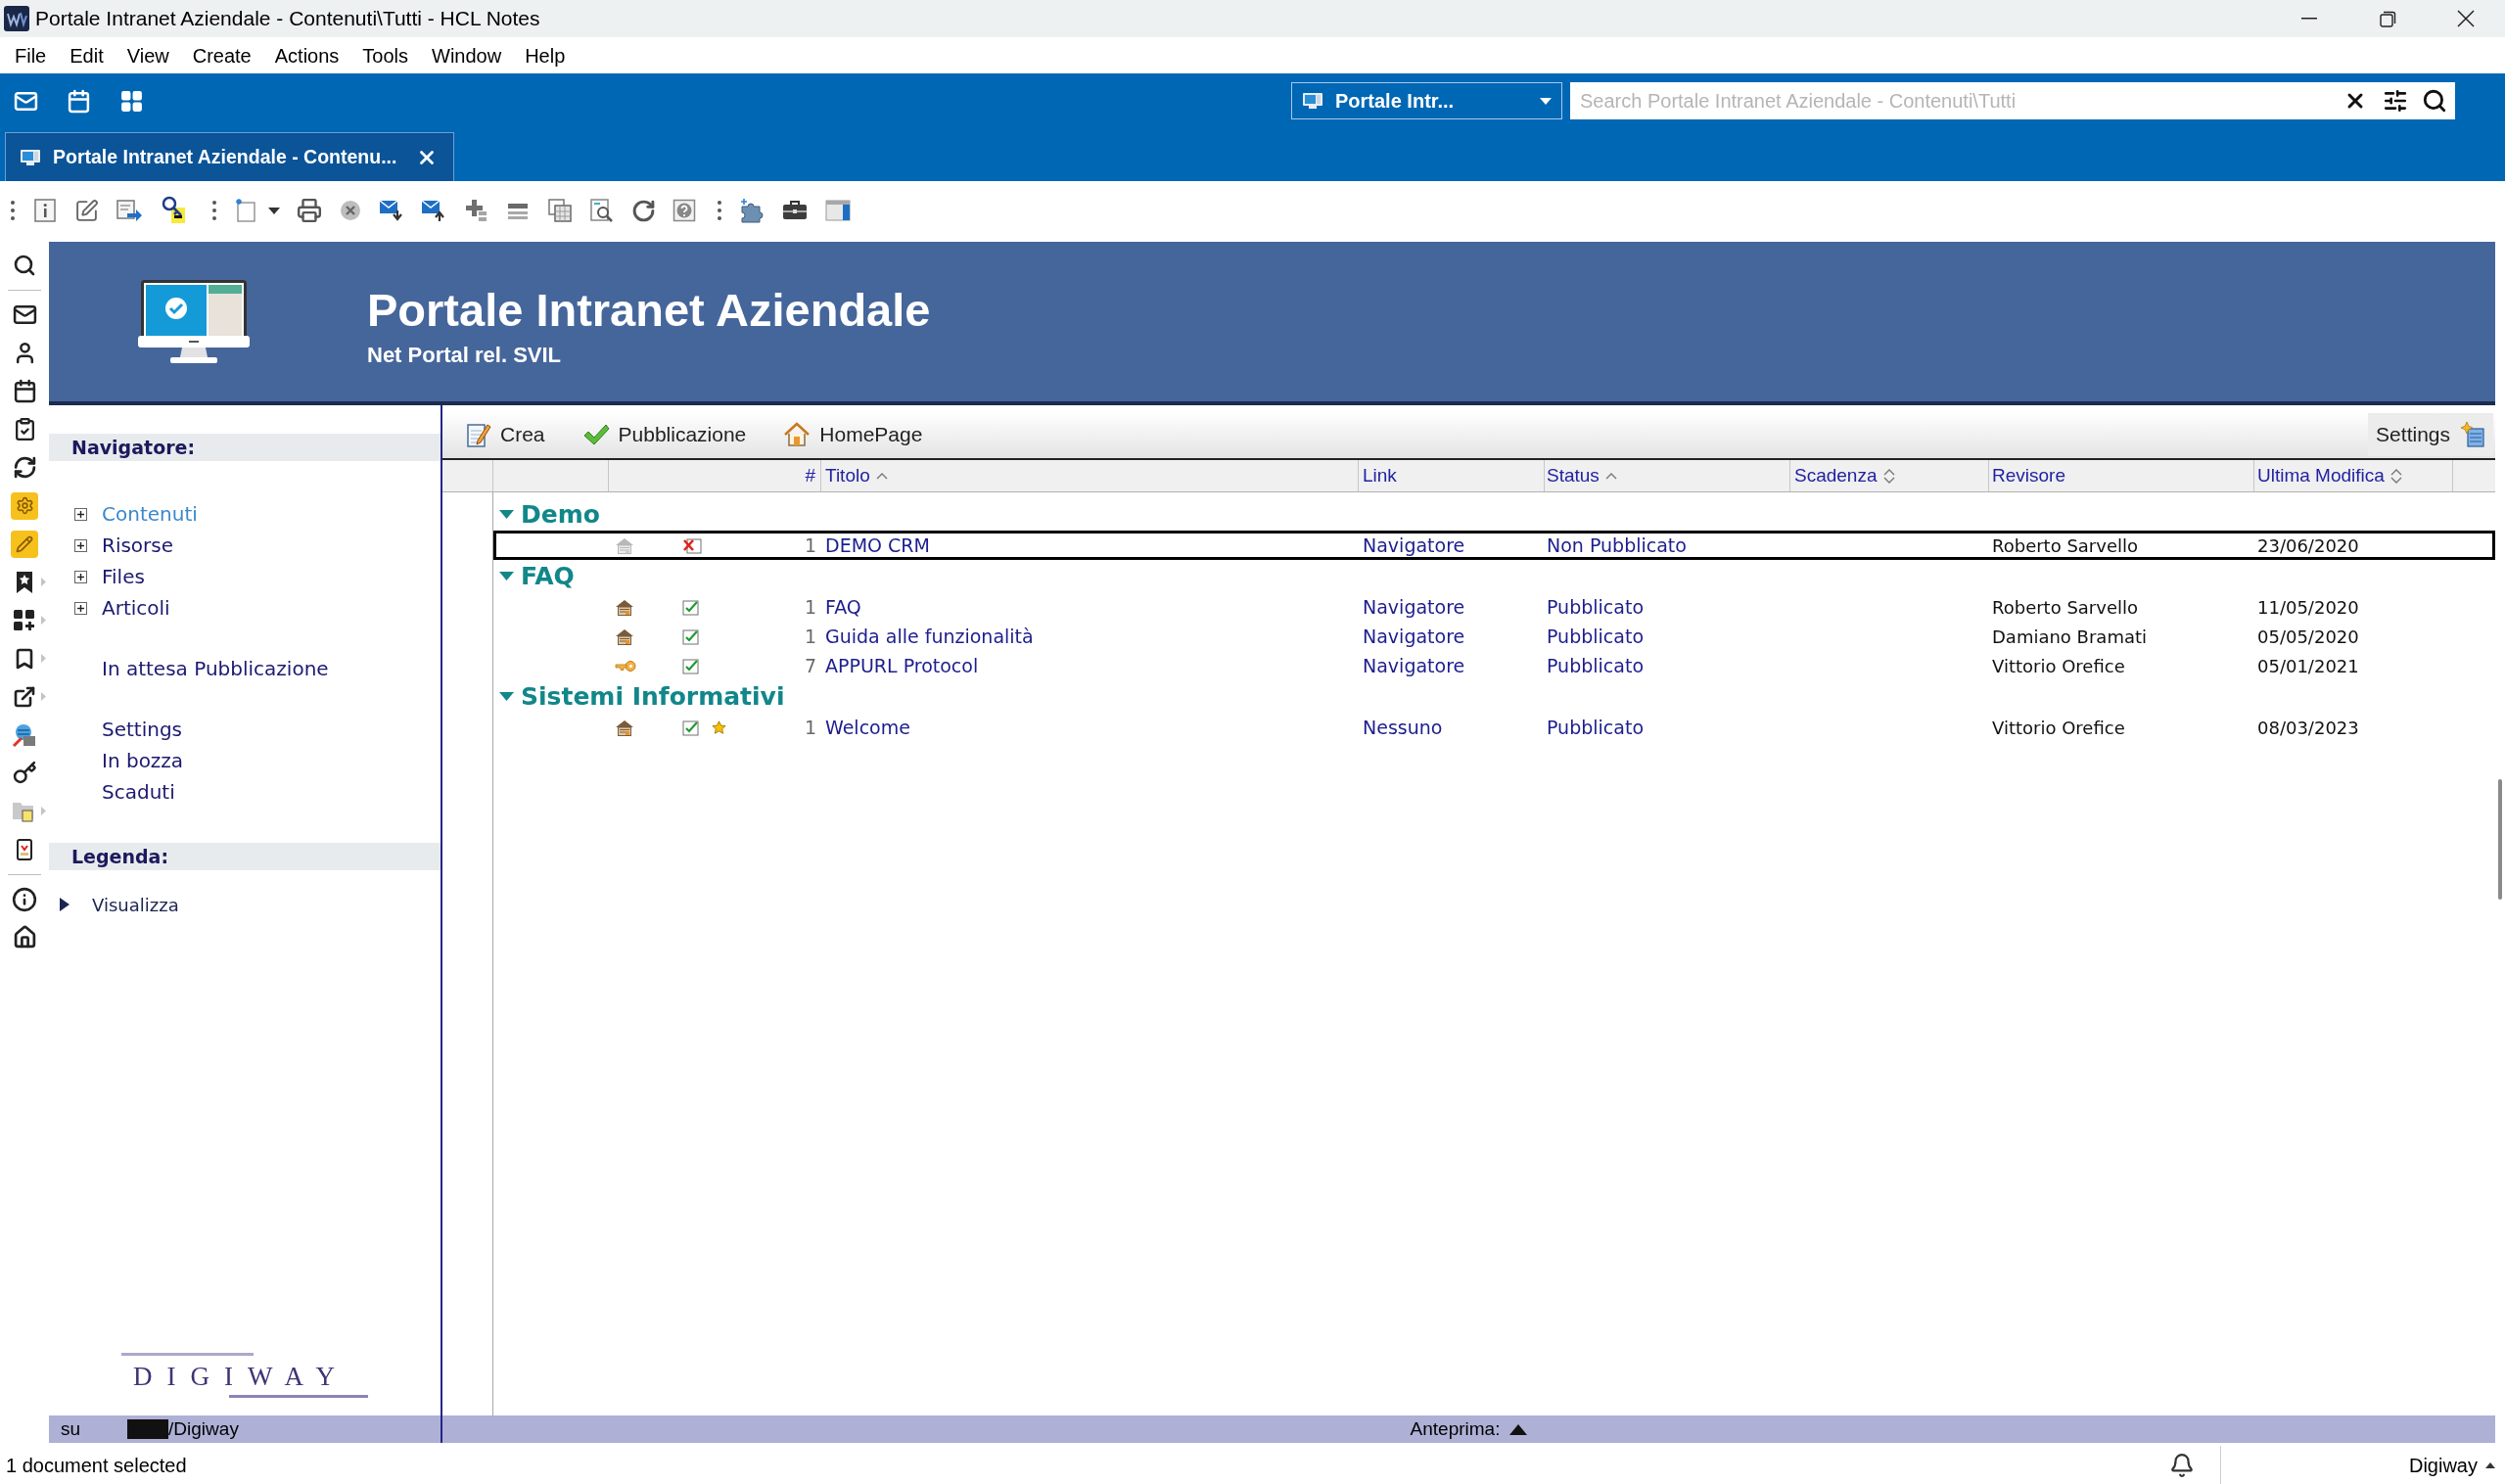  Describe the element at coordinates (138, 792) in the screenshot. I see `navigator-item: Scaduti` at that location.